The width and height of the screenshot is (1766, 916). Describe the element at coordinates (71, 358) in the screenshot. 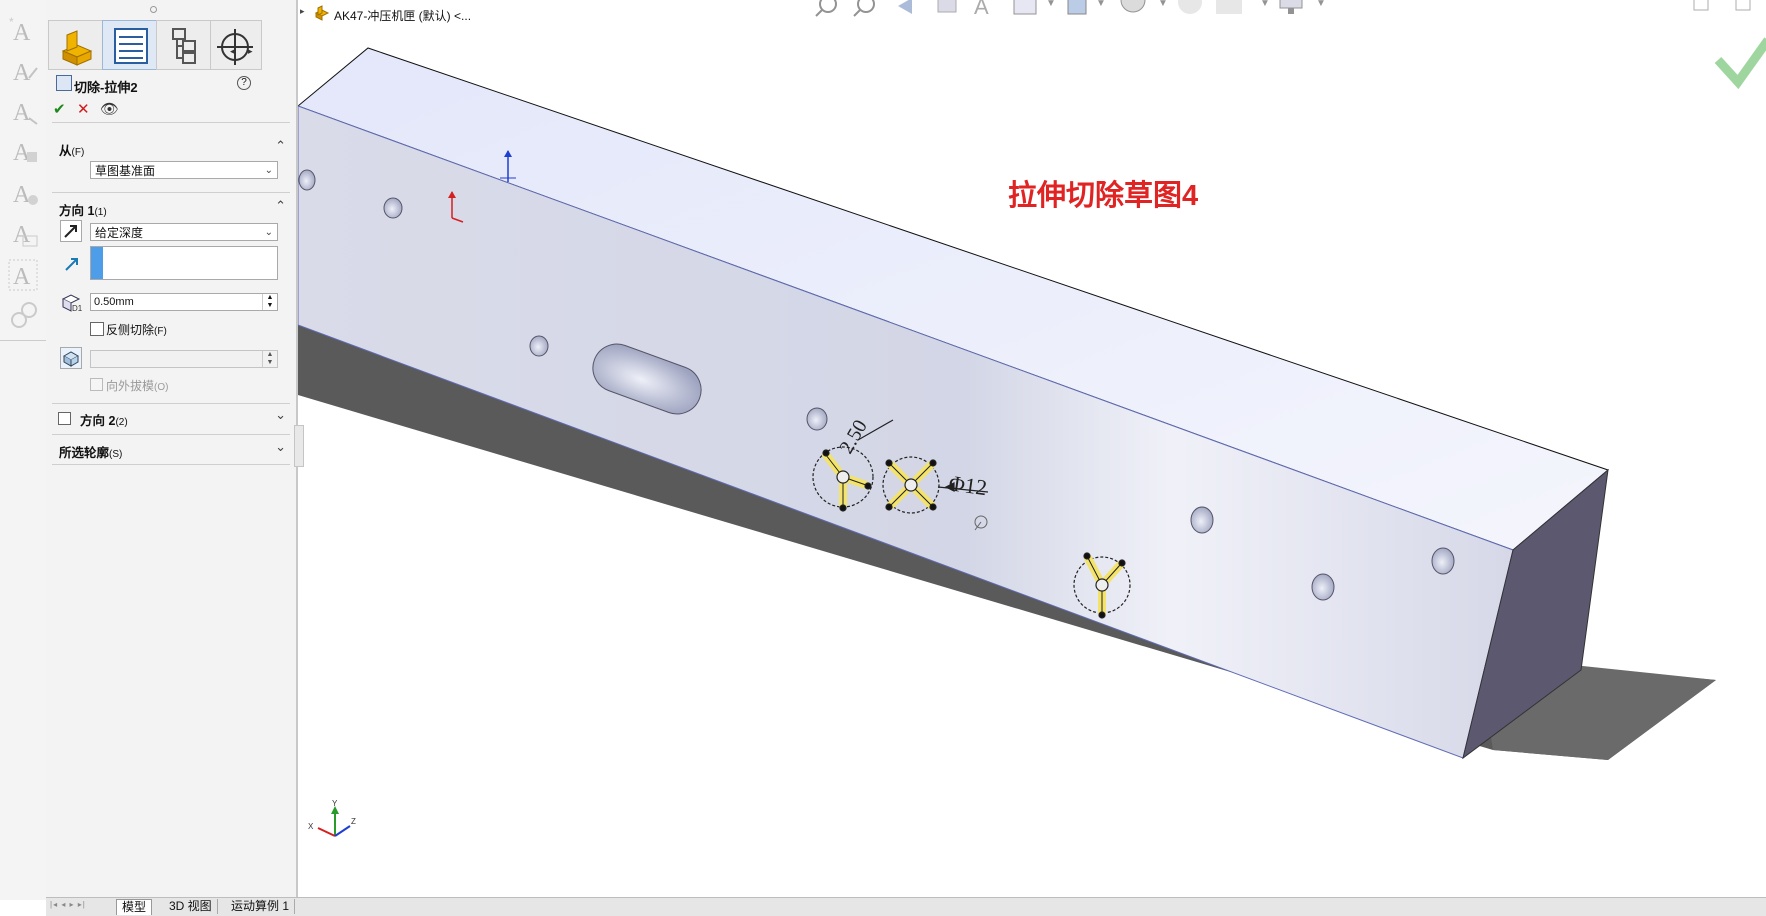

I see `draft-icon` at that location.